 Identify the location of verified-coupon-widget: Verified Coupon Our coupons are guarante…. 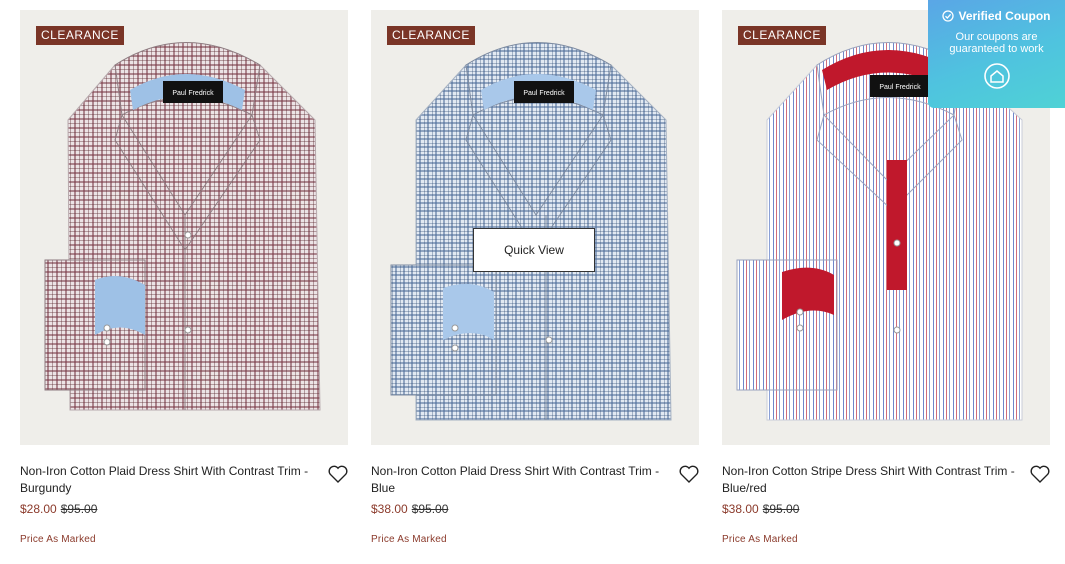
(996, 54).